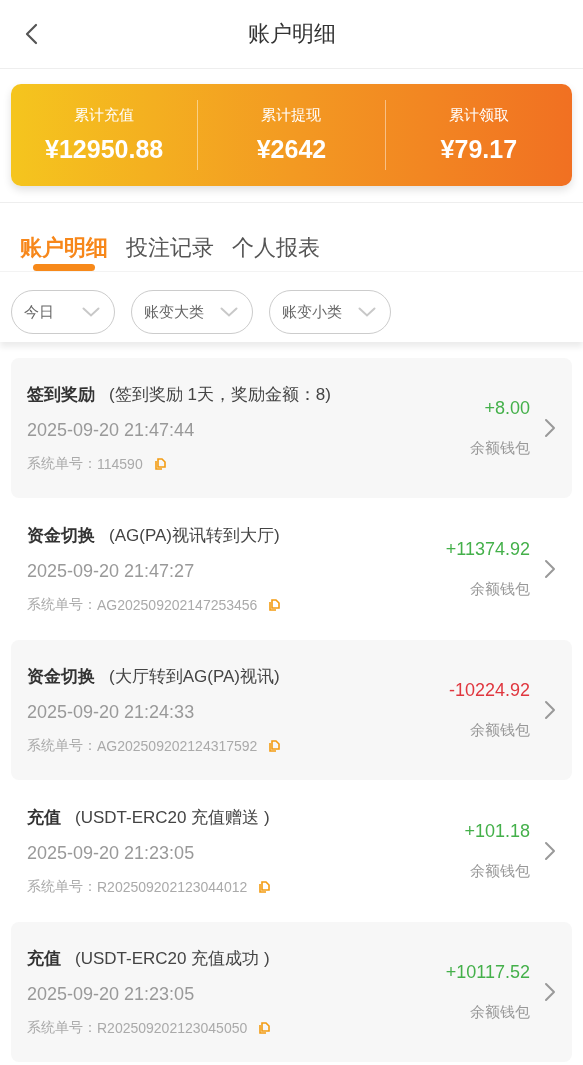  What do you see at coordinates (104, 149) in the screenshot?
I see `summary-value: ¥12950.88` at bounding box center [104, 149].